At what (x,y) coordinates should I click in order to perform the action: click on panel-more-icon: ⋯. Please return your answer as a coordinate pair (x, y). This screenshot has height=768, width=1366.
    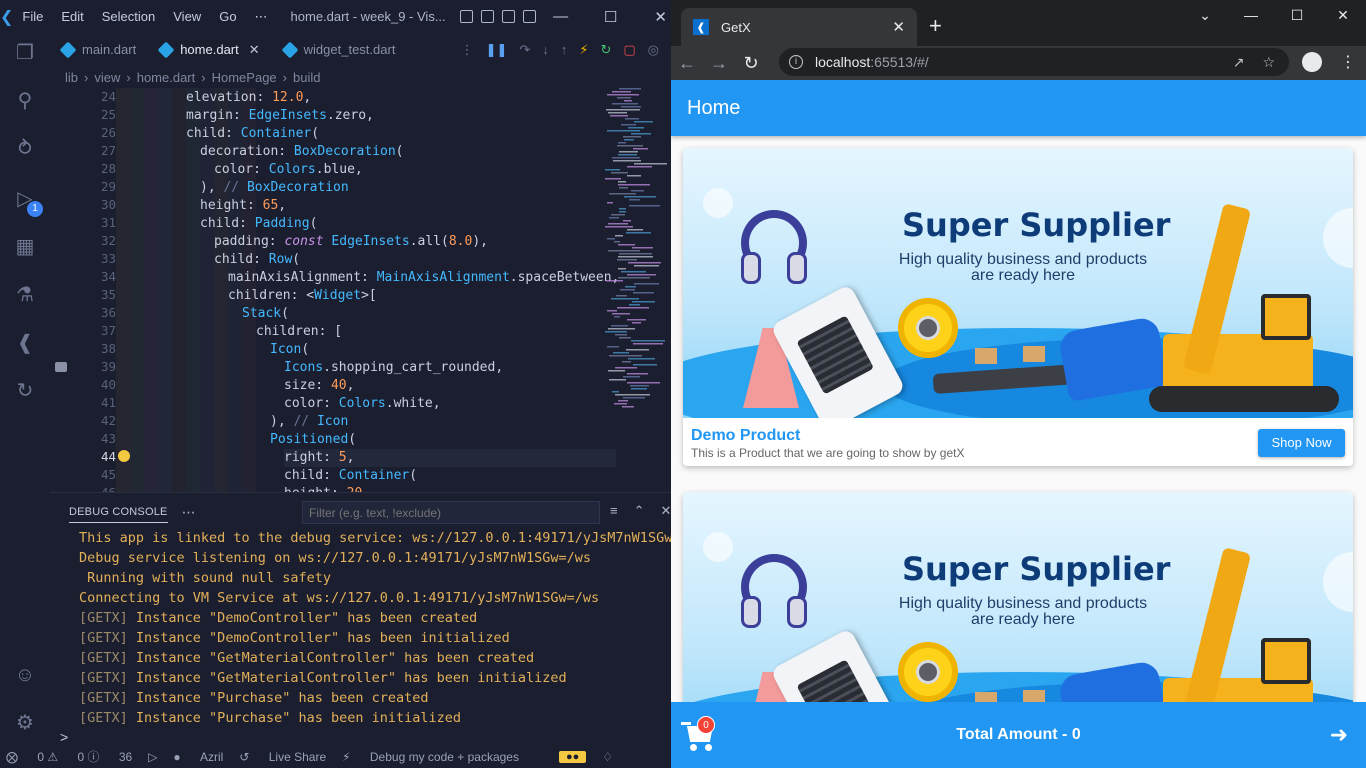
    Looking at the image, I should click on (189, 512).